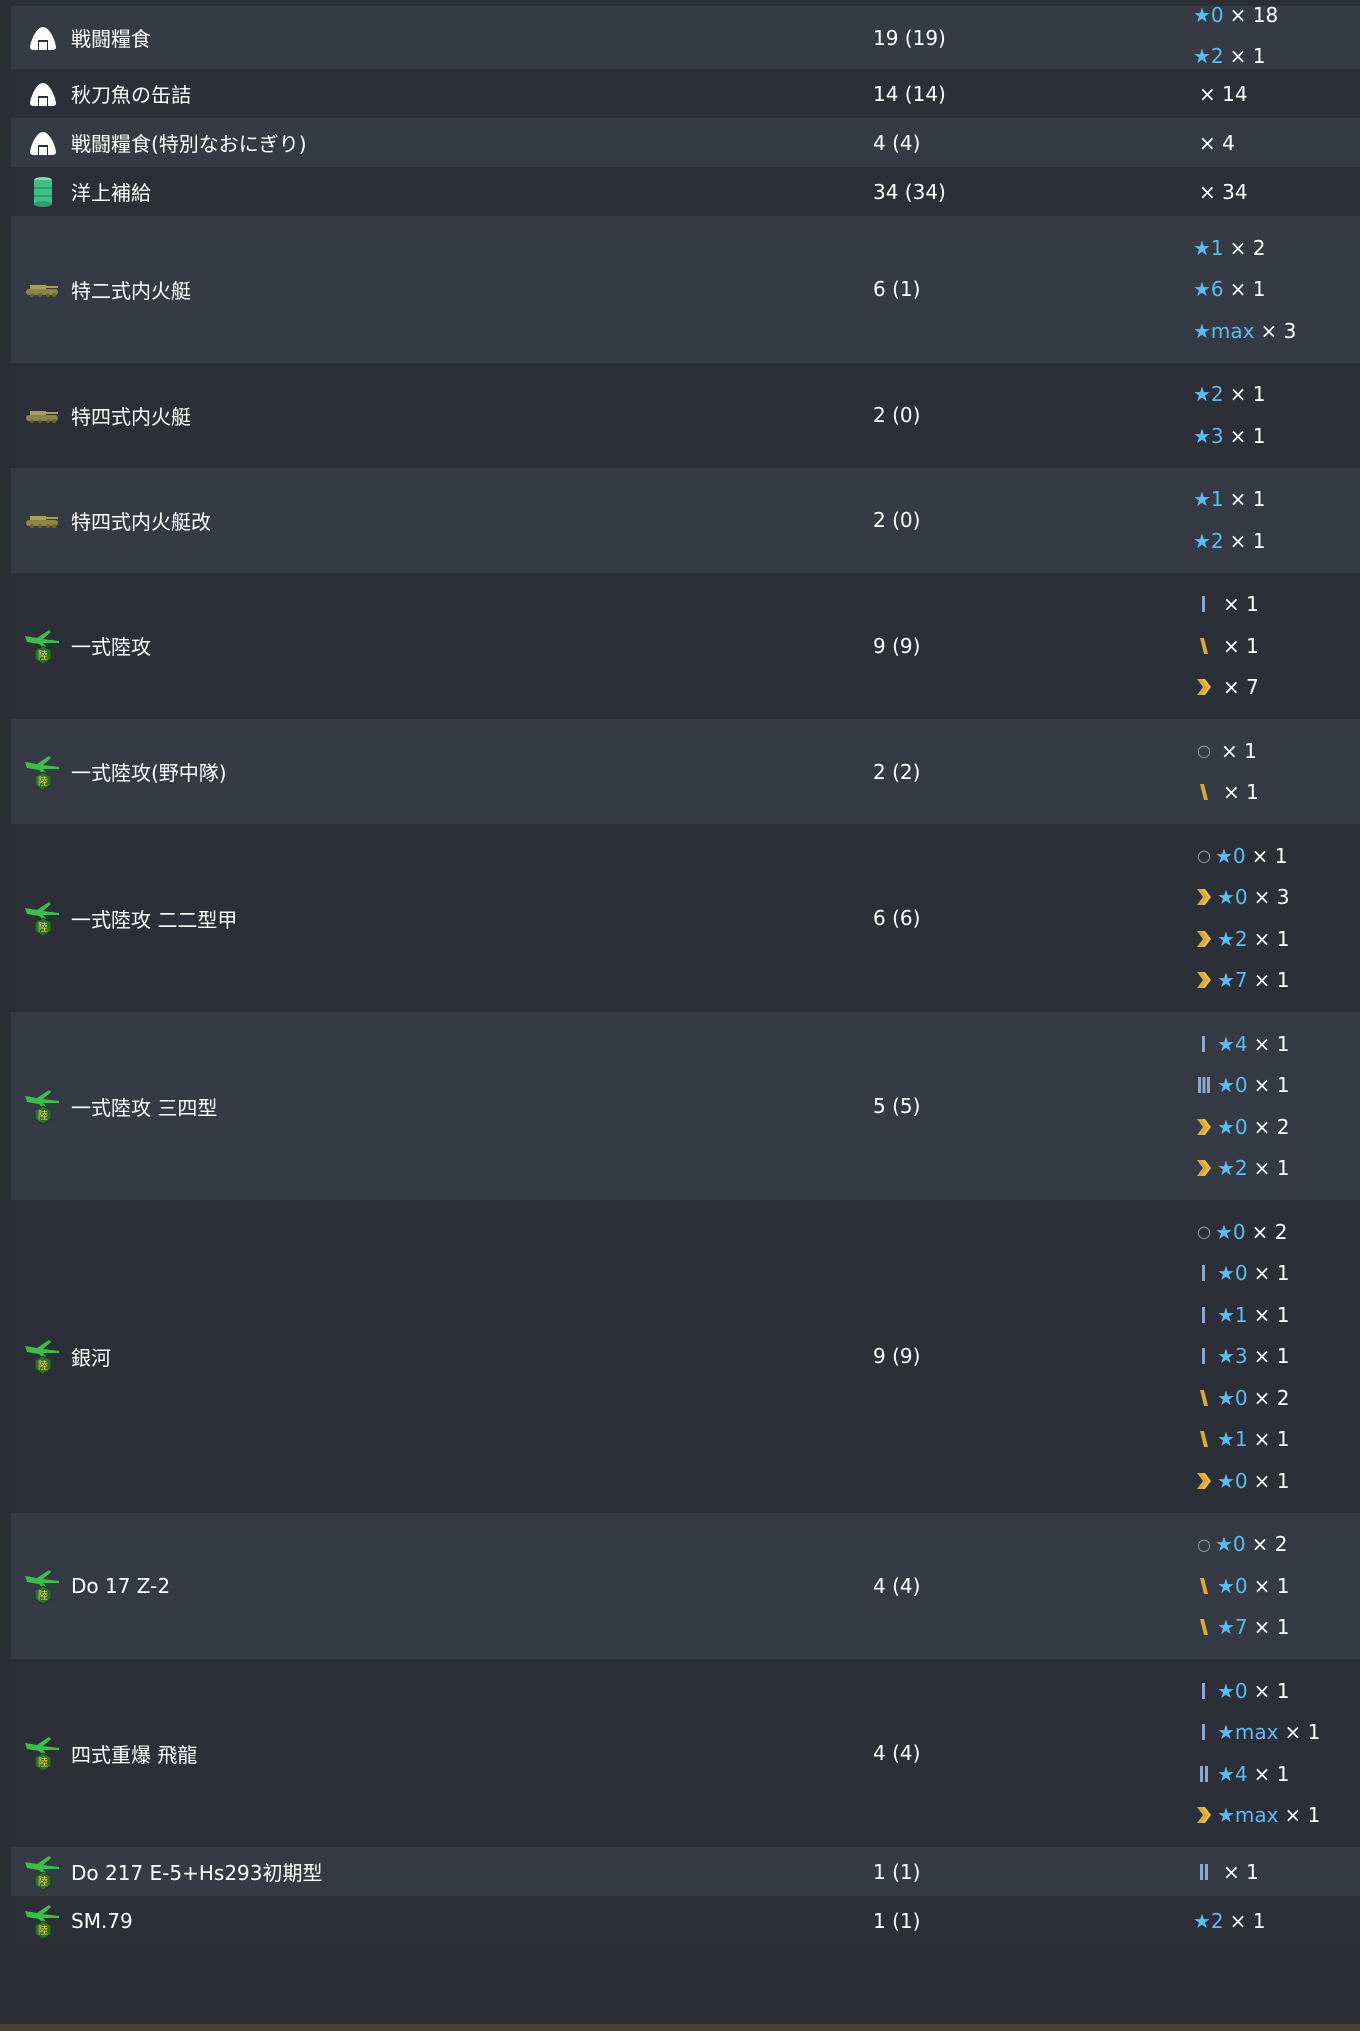  I want to click on table-row: 特四式内火艇 2 (0) ★2 × 1 ★3 × 1, so click(685, 415).